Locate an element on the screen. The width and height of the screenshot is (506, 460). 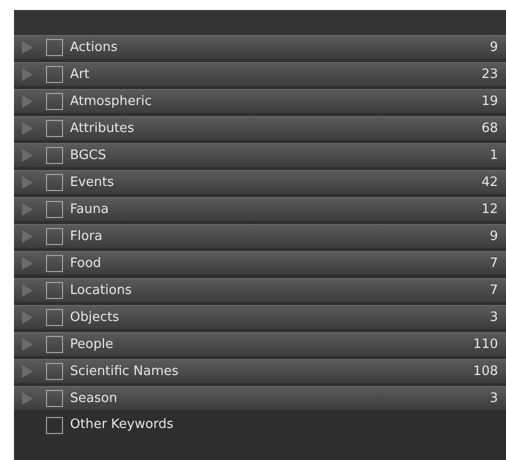
category-row: Scientific Names 108 is located at coordinates (260, 371).